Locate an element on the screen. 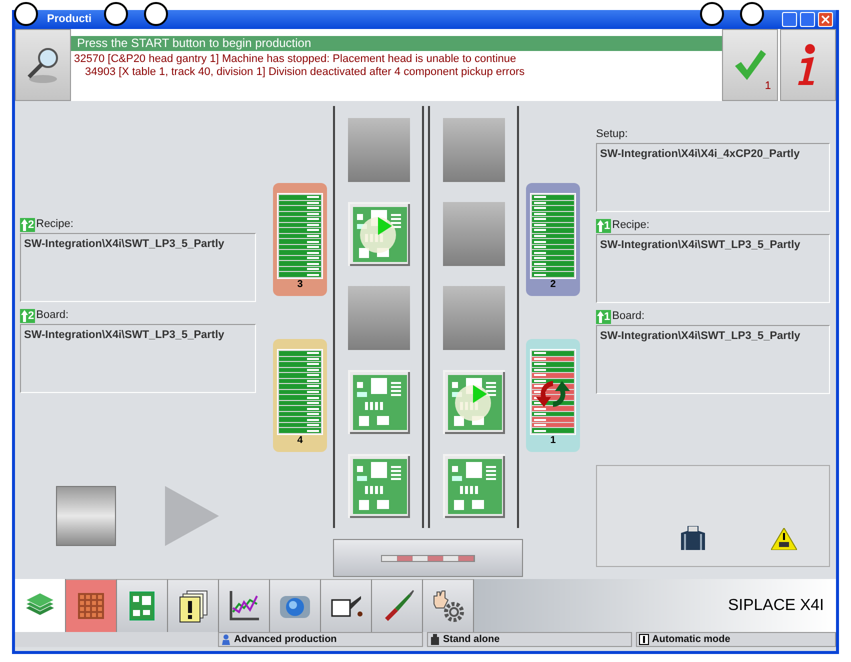  search-button is located at coordinates (43, 65).